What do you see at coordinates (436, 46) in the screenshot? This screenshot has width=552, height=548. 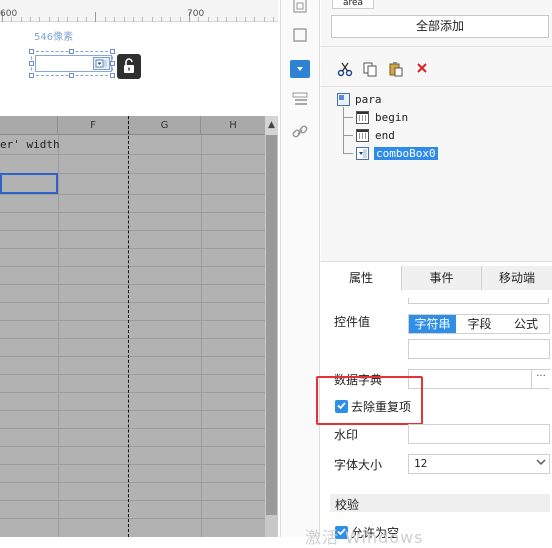 I see `divider` at bounding box center [436, 46].